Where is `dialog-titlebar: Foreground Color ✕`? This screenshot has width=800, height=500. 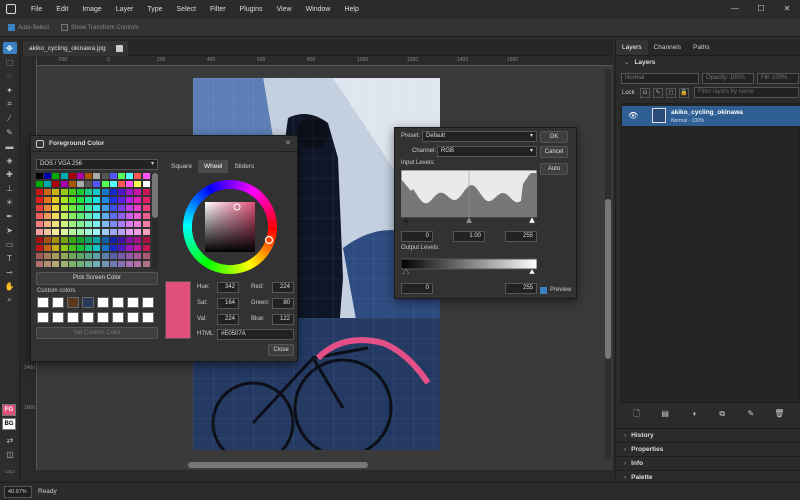 dialog-titlebar: Foreground Color ✕ is located at coordinates (164, 144).